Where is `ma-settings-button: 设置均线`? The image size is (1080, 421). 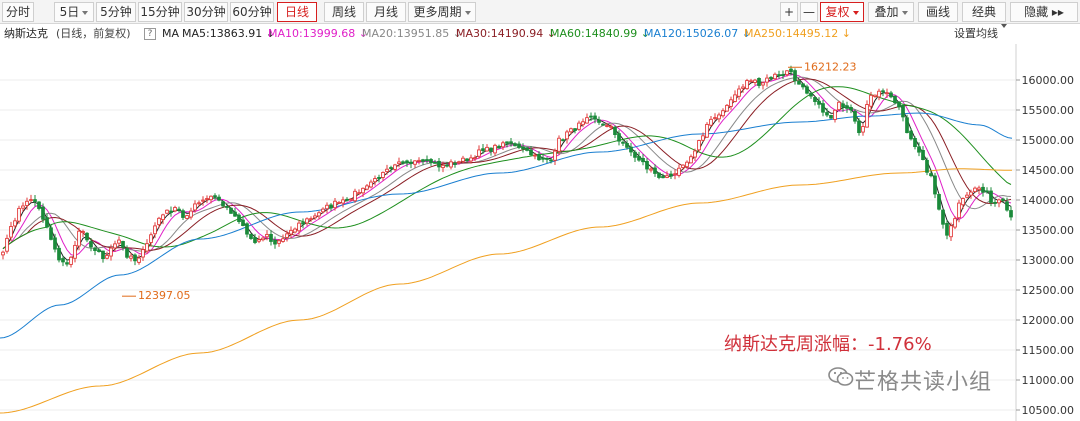
ma-settings-button: 设置均线 is located at coordinates (980, 34).